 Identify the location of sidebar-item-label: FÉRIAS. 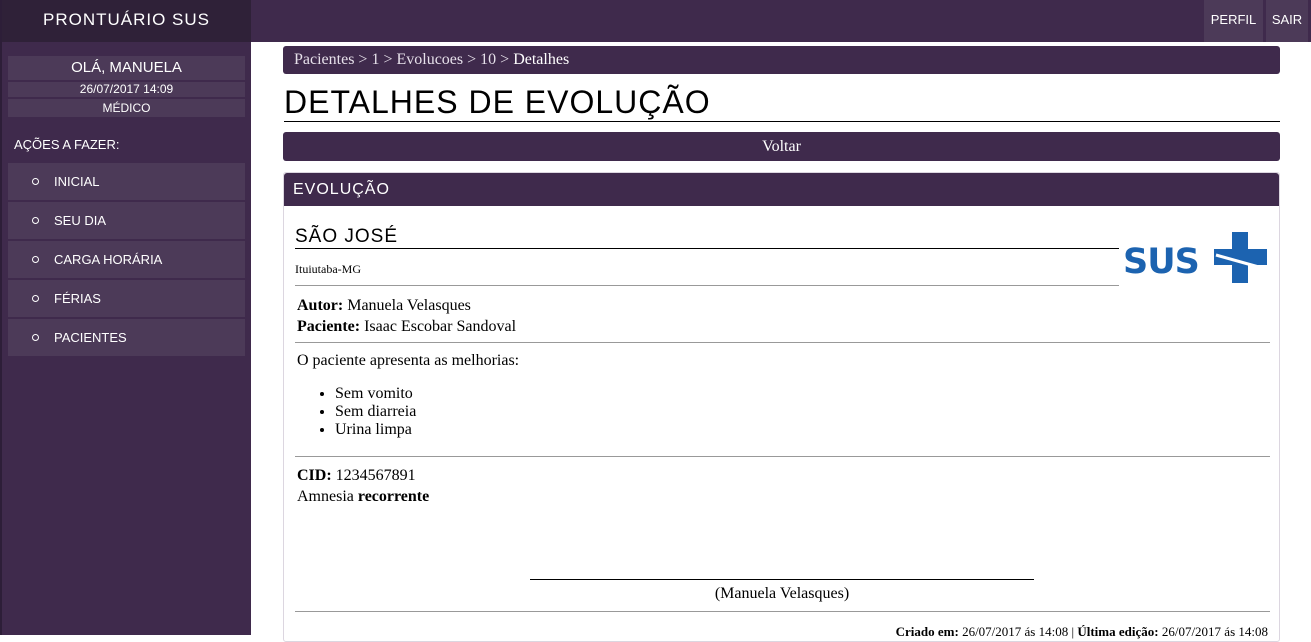
(77, 298).